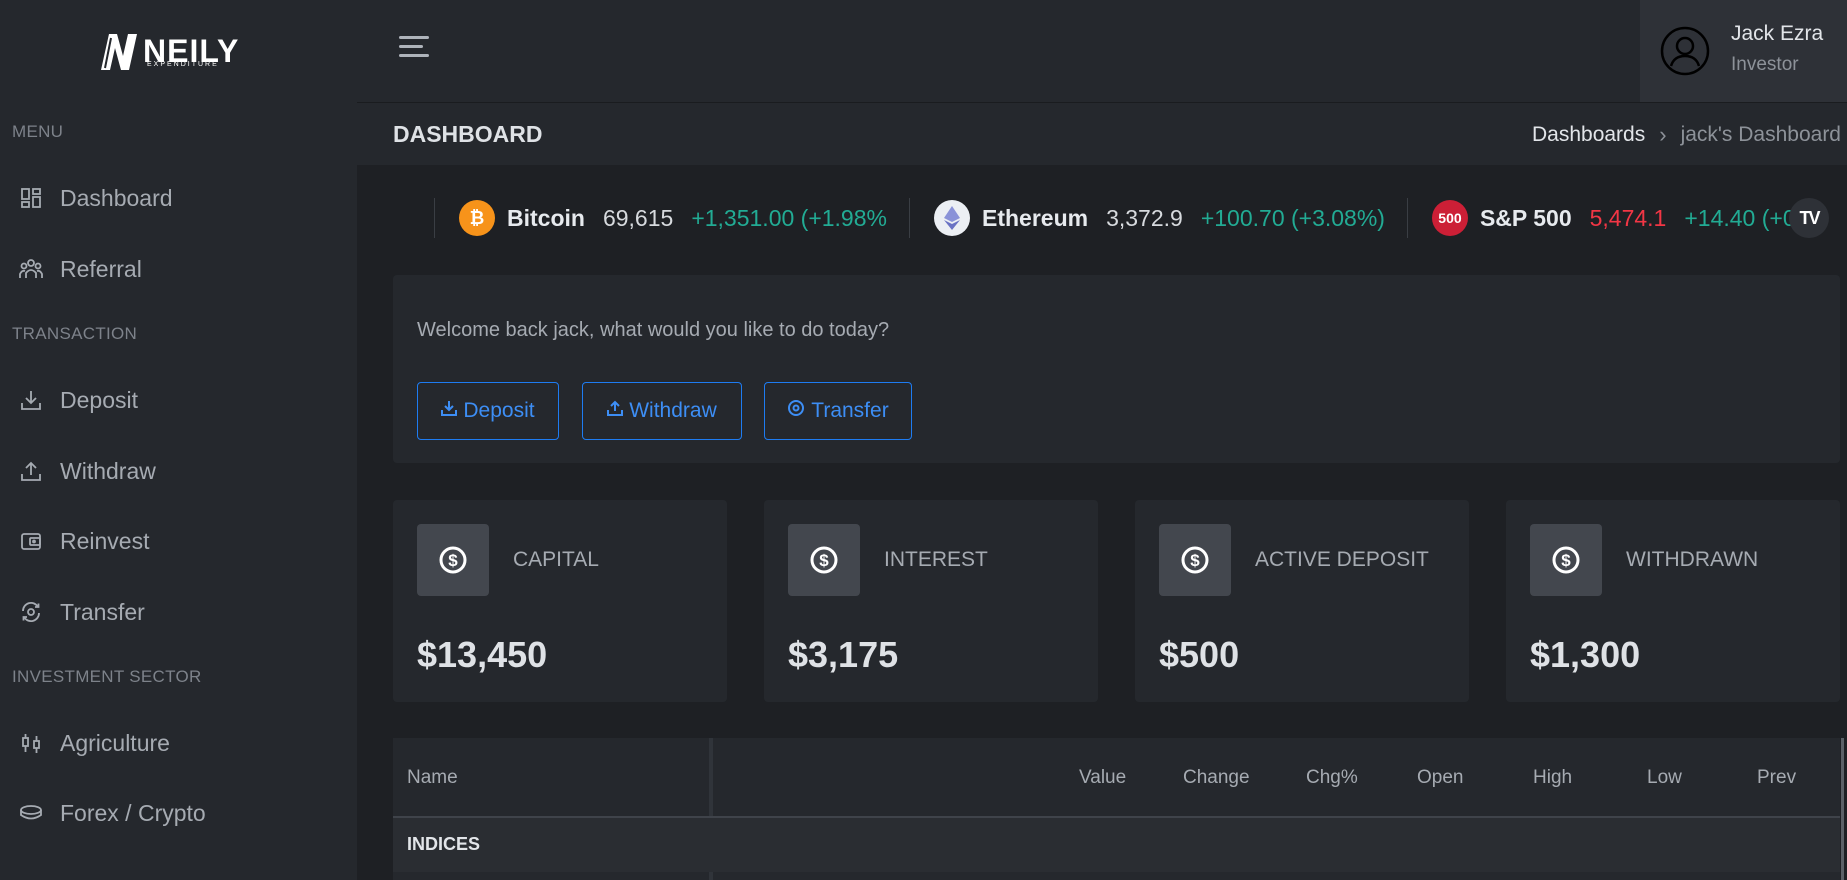  What do you see at coordinates (931, 601) in the screenshot?
I see `stat-card-interest: $ INTEREST $3,175` at bounding box center [931, 601].